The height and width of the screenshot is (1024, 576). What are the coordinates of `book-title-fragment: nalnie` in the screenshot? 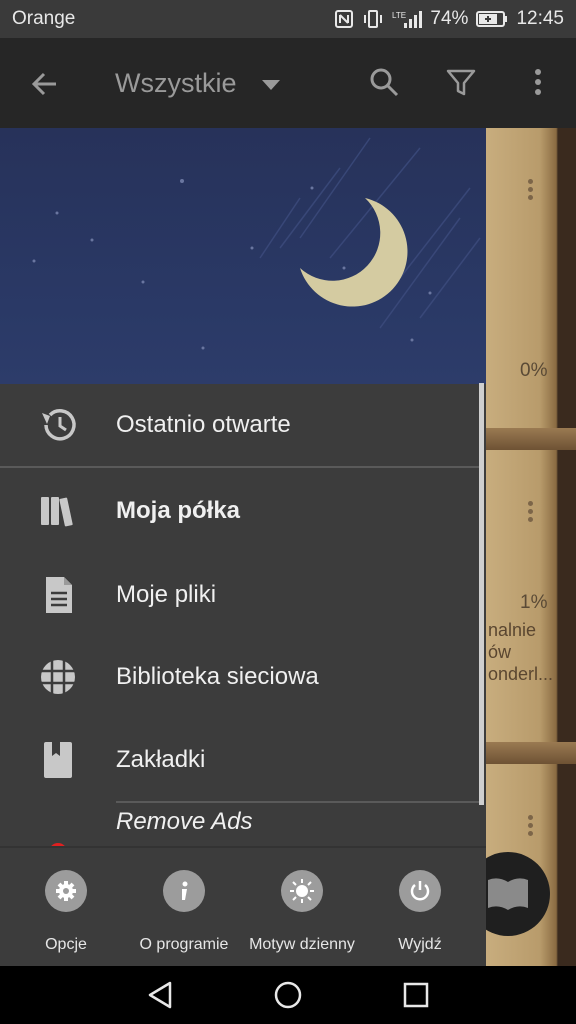 It's located at (512, 630).